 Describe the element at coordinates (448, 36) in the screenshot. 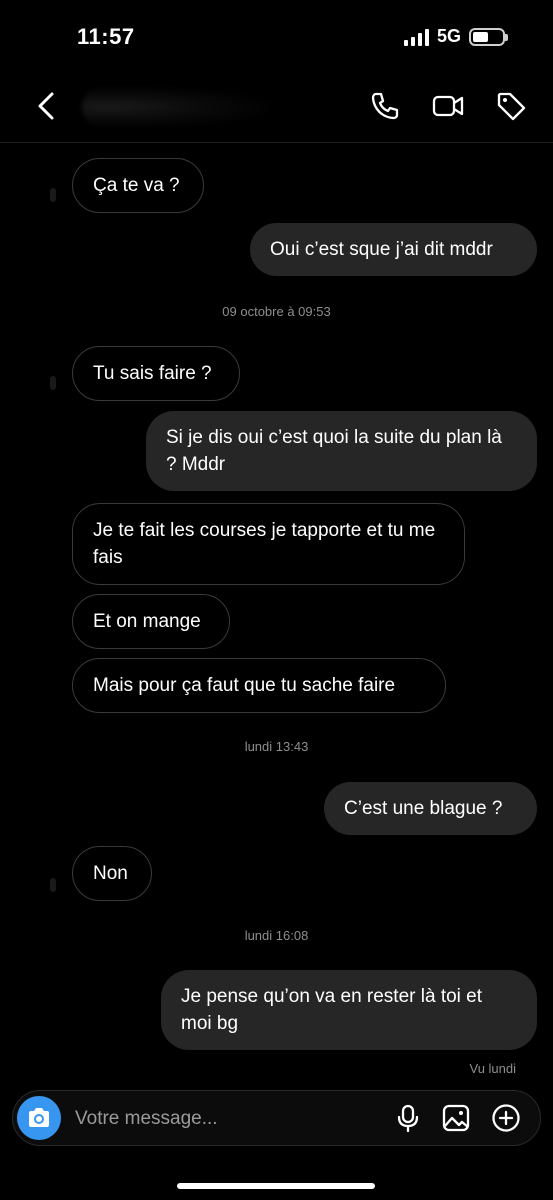

I see `network-type: 5G` at that location.